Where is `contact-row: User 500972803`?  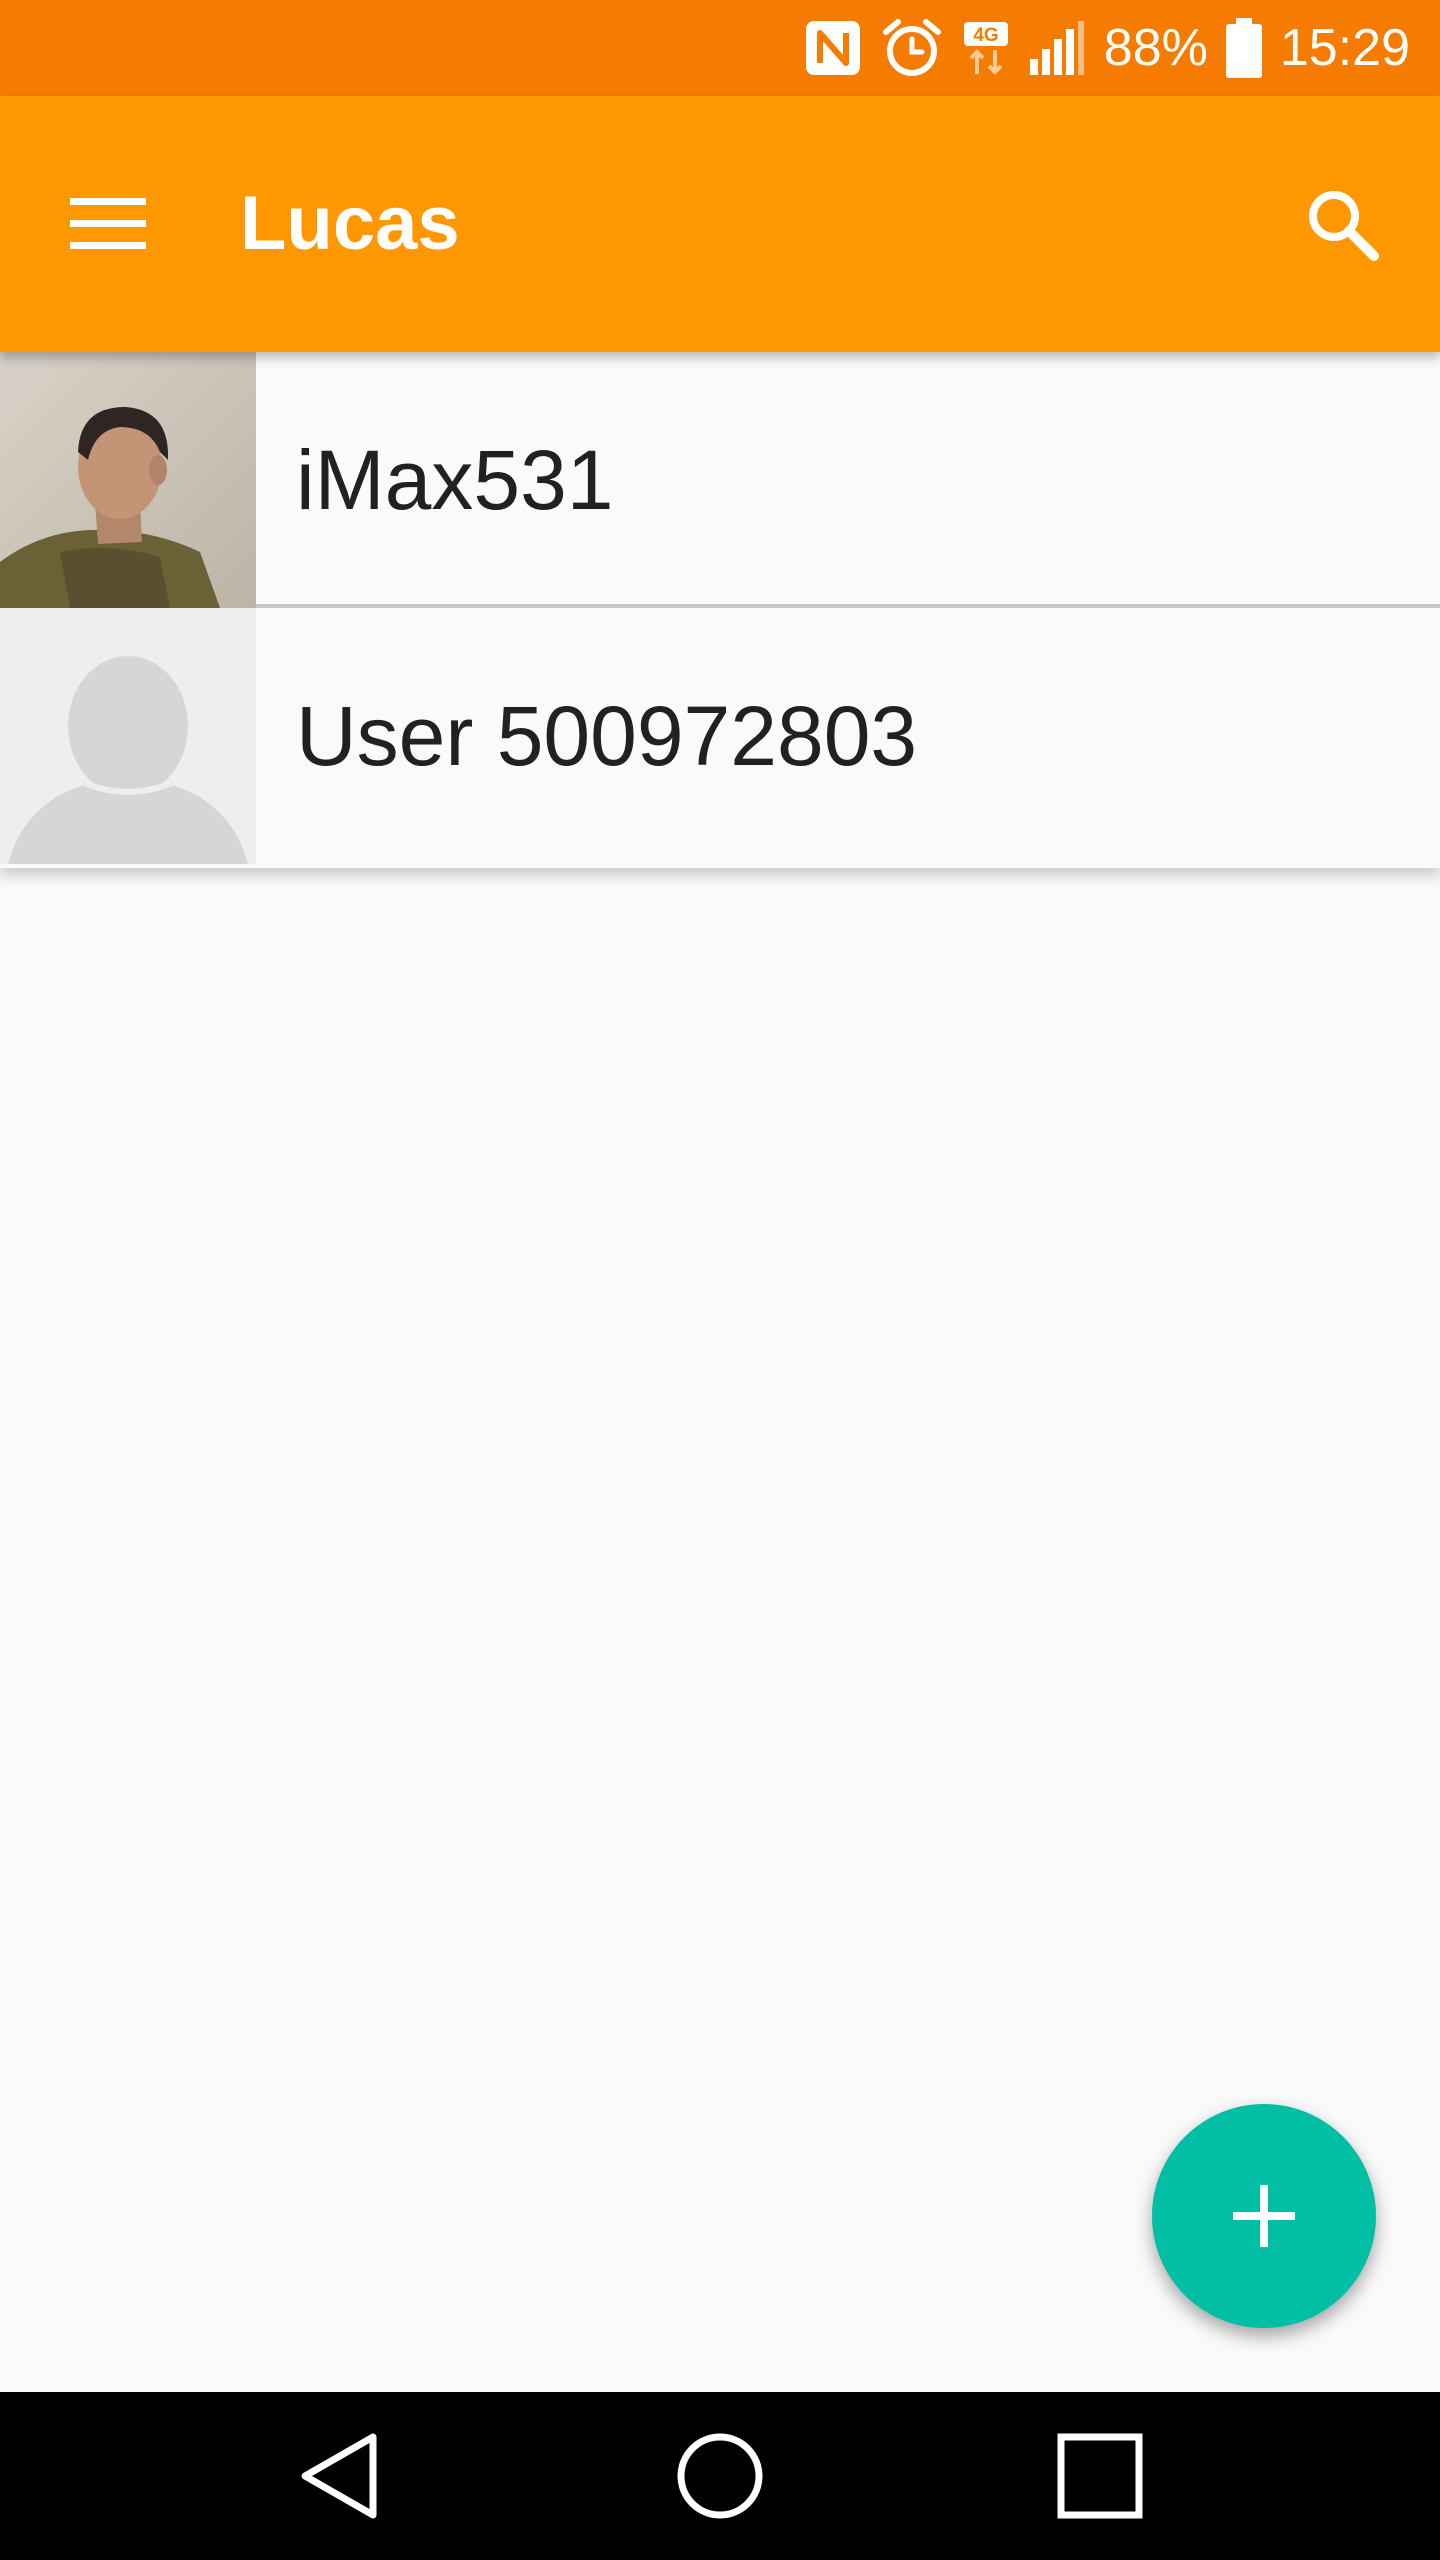 contact-row: User 500972803 is located at coordinates (720, 738).